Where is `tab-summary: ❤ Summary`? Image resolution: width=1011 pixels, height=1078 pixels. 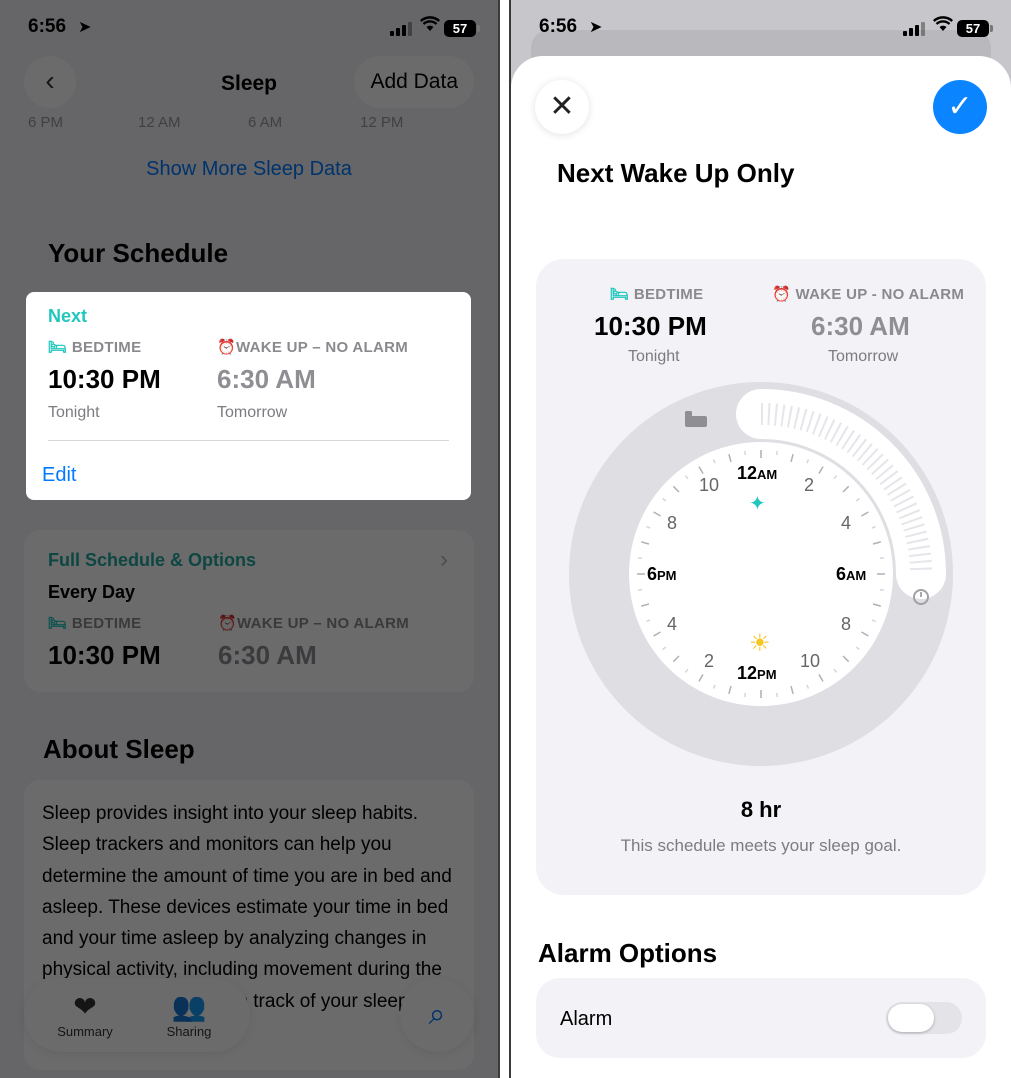
tab-summary: ❤ Summary is located at coordinates (85, 1014).